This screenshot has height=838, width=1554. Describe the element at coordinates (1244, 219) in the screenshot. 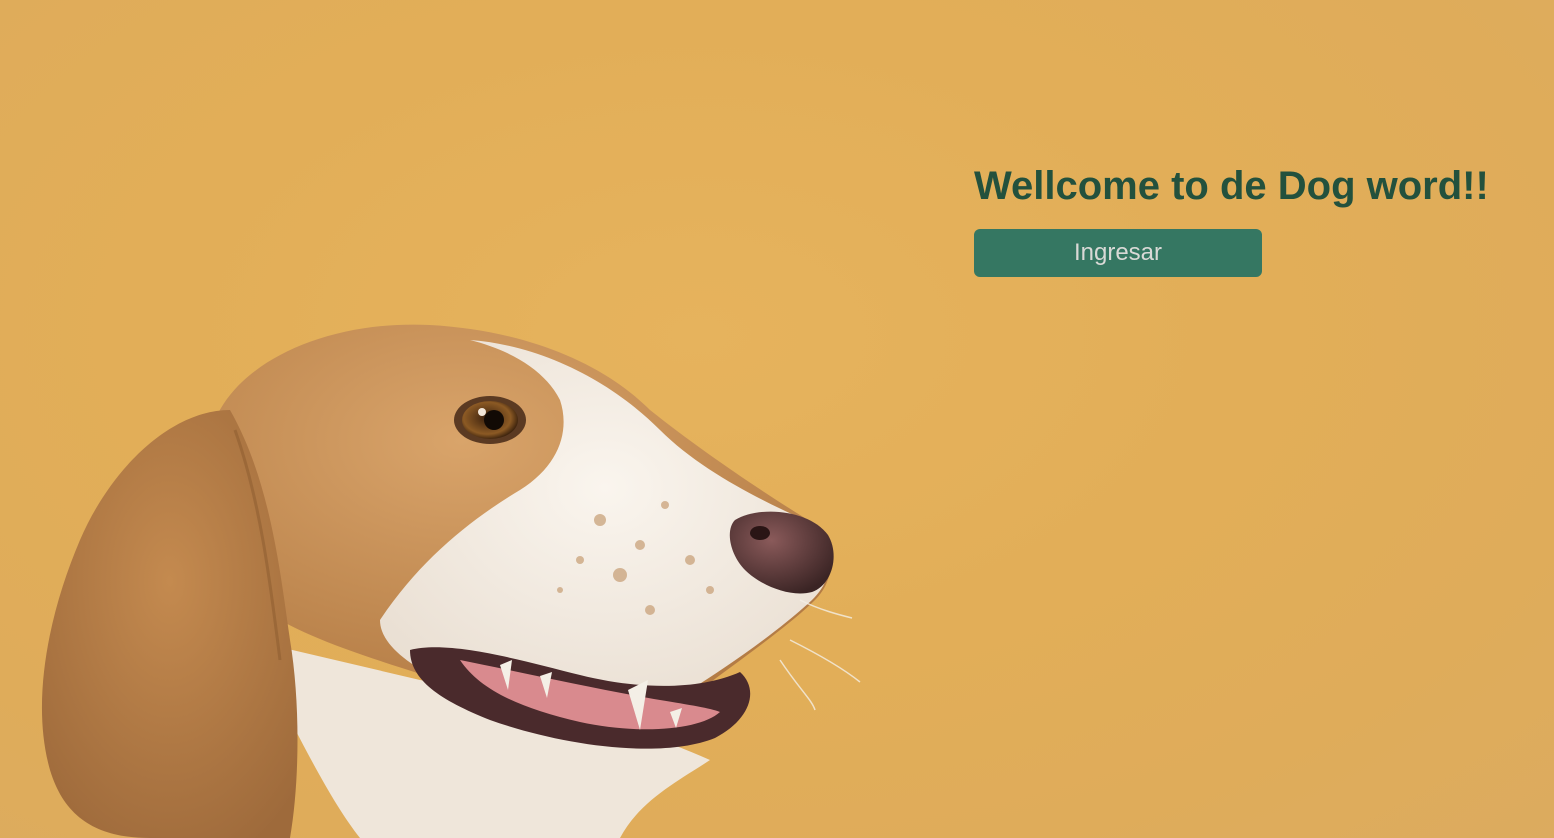

I see `welcome-panel: Wellcome to de Dog word!! Ingresar` at that location.